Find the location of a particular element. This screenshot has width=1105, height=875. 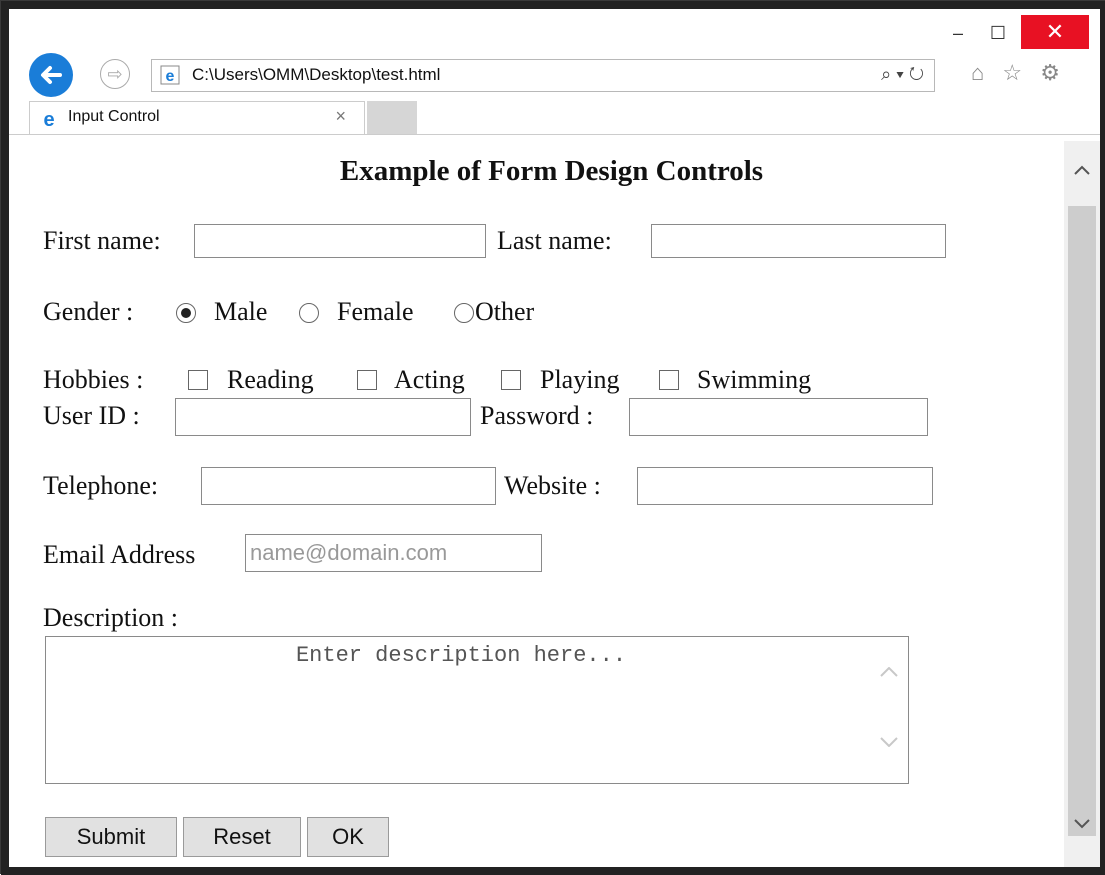

window-border-right is located at coordinates (1102, 438).